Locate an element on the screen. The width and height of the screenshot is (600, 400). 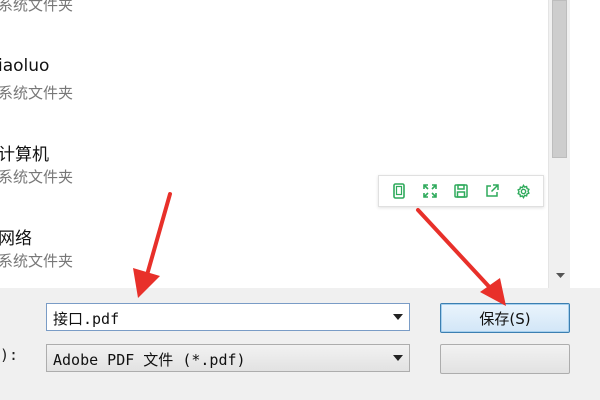
file-item-name: iaoluo is located at coordinates (25, 66).